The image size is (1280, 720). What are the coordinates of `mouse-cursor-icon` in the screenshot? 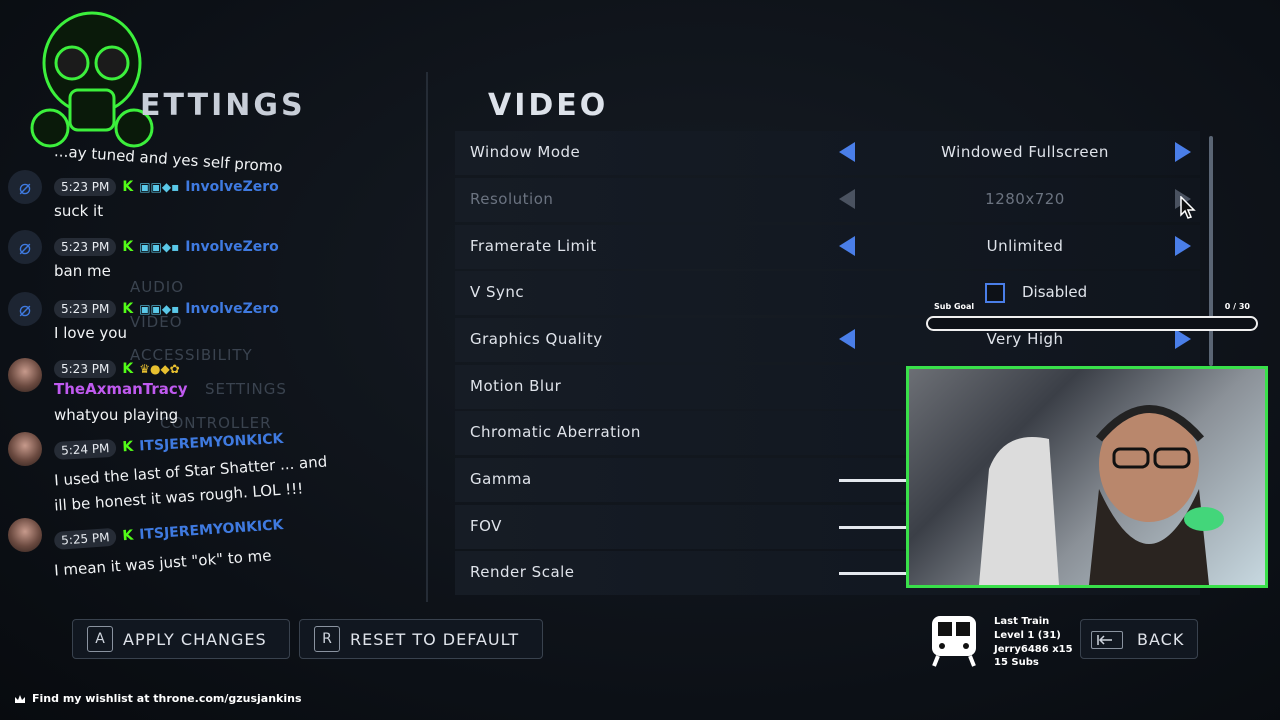 It's located at (1188, 207).